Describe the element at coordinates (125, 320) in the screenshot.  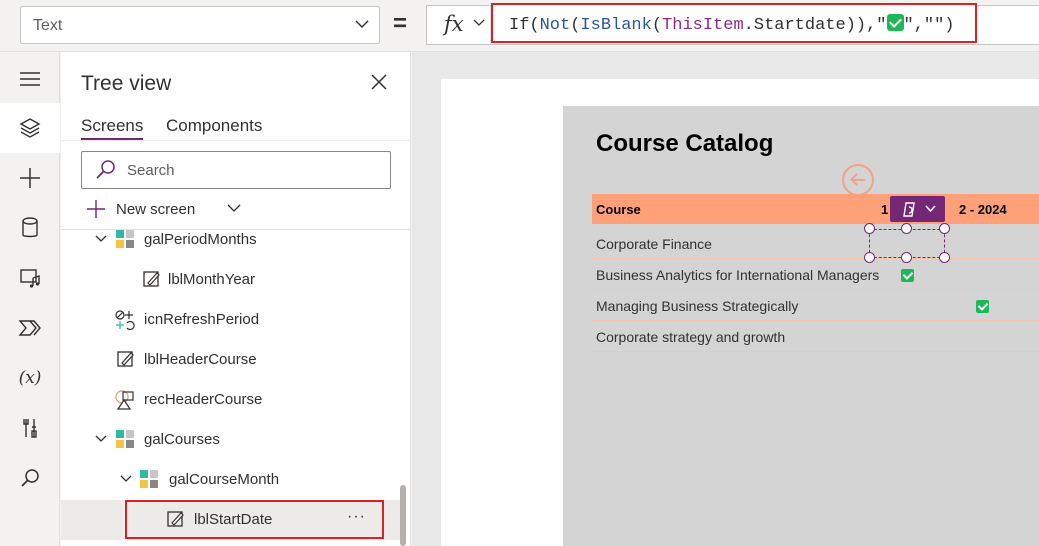
I see `icon-control-icon` at that location.